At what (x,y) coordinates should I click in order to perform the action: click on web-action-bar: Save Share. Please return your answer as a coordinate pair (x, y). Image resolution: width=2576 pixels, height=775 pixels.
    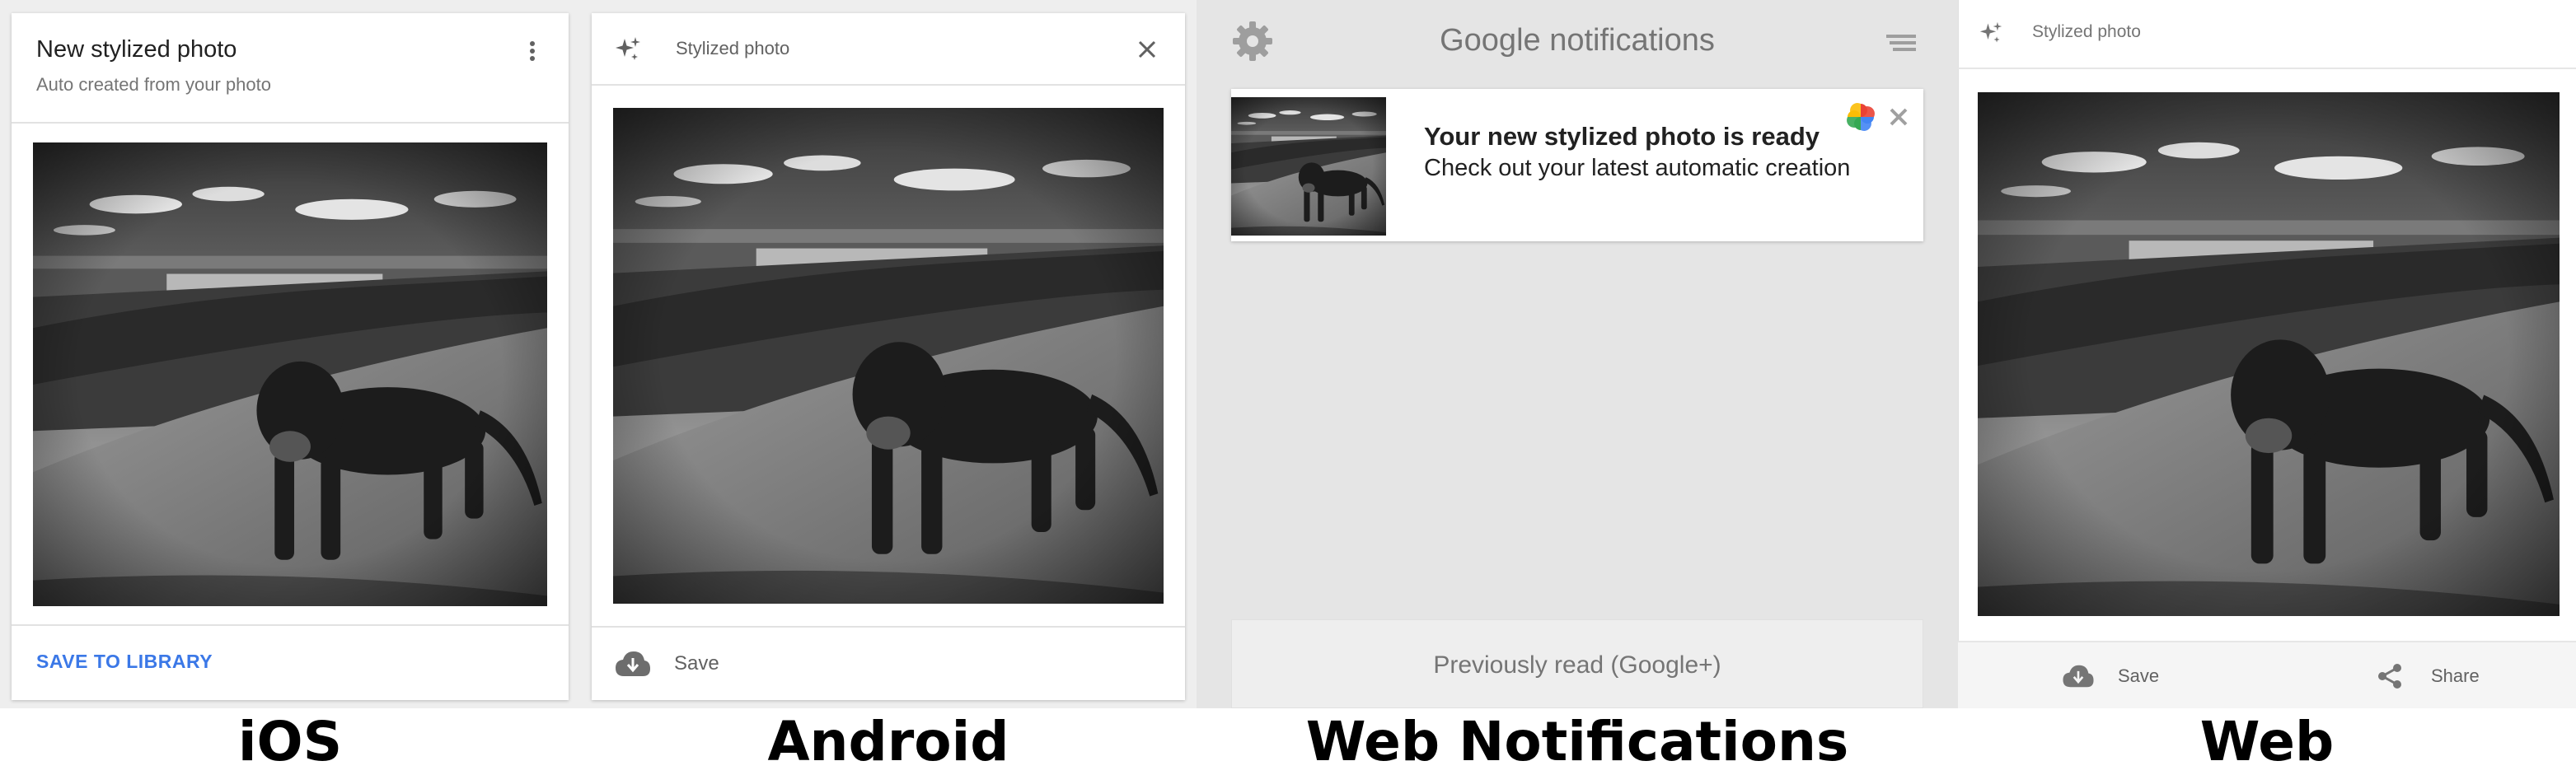
    Looking at the image, I should click on (2267, 674).